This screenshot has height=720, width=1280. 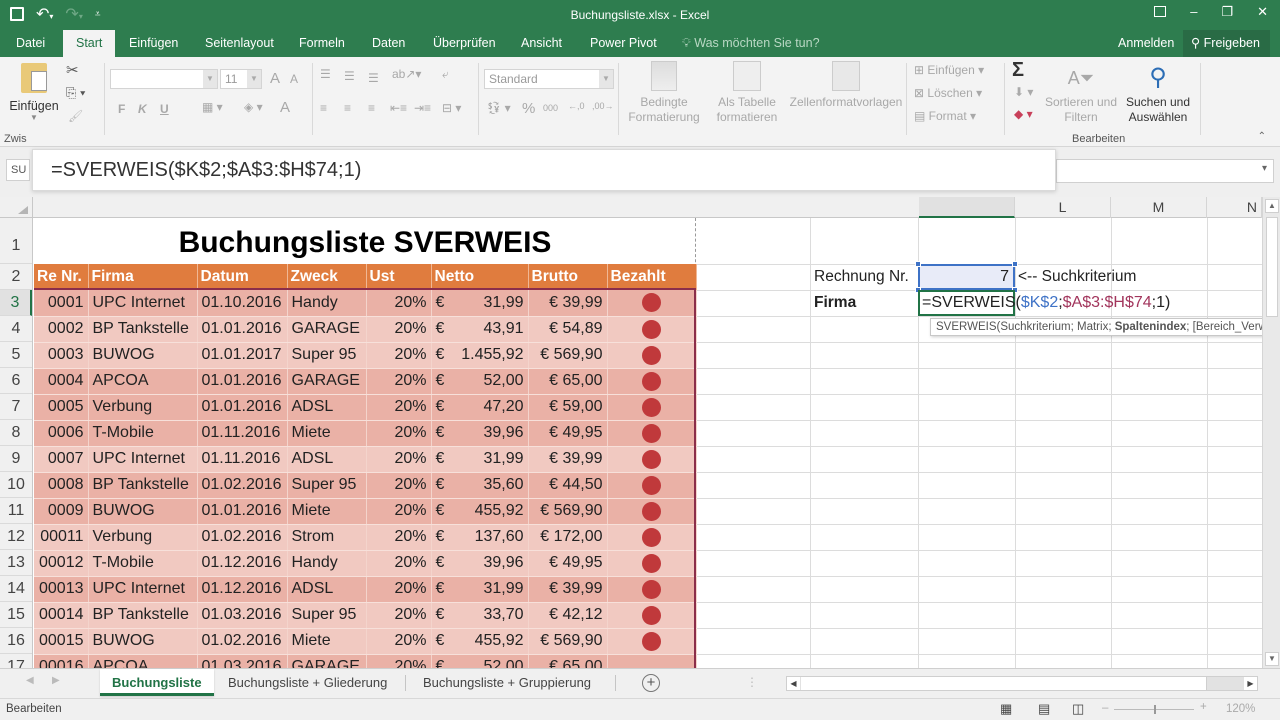 What do you see at coordinates (480, 329) in the screenshot?
I see `cell-netto: €43,91` at bounding box center [480, 329].